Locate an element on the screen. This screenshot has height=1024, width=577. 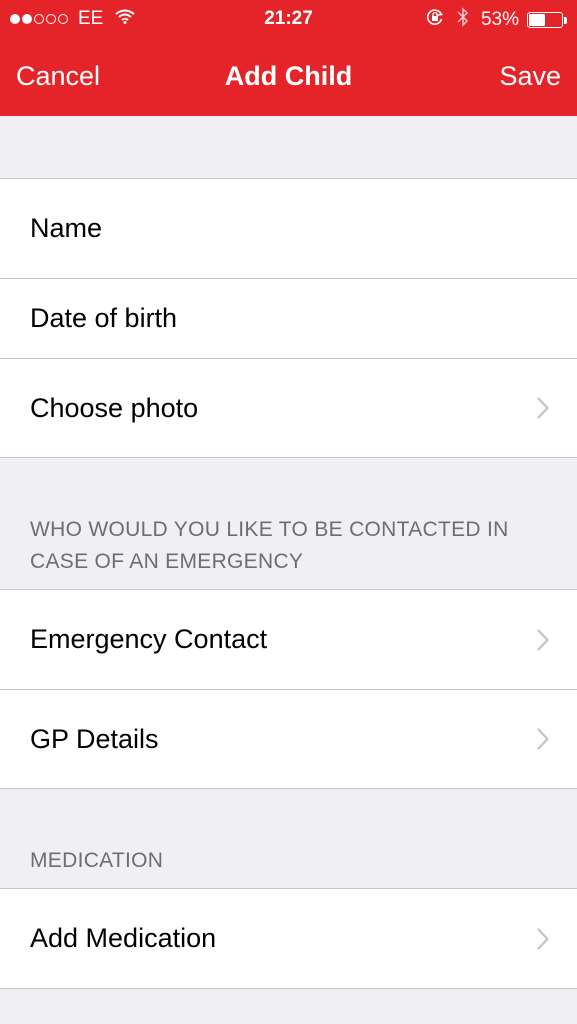
add-medication-row: Add Medication is located at coordinates (288, 938).